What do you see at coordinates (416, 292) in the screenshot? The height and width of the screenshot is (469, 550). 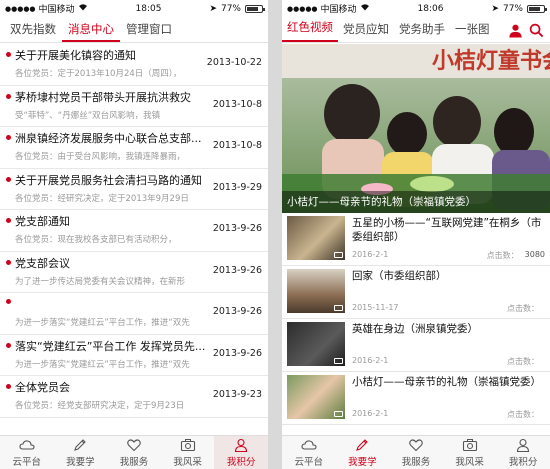 I see `video-item: 回家（市委组织部） 2015-11-17 点击数：` at bounding box center [416, 292].